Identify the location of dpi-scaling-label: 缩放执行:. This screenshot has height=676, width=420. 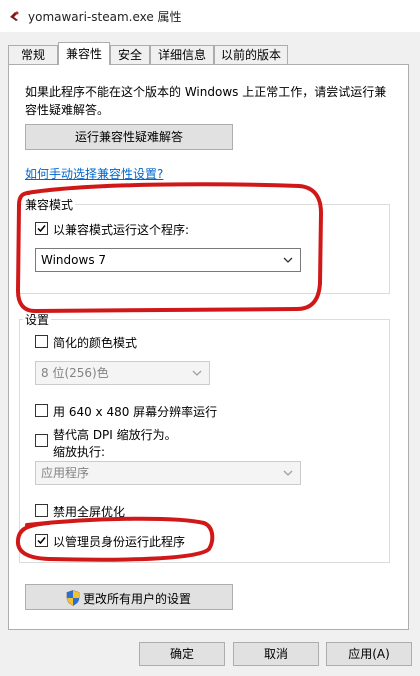
(79, 452).